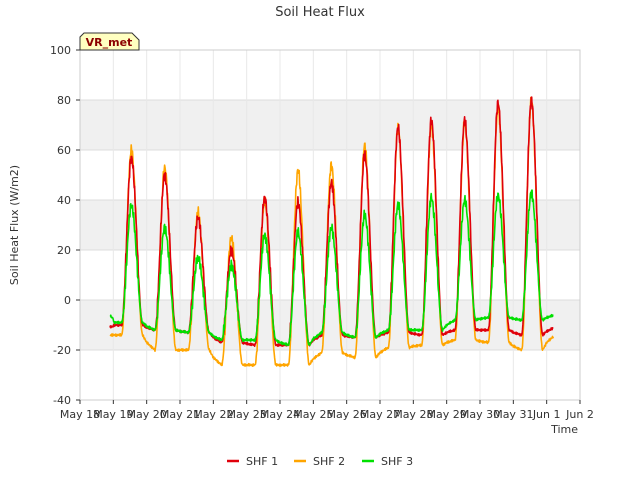 The height and width of the screenshot is (480, 640). I want to click on y-tick-label: 80, so click(64, 100).